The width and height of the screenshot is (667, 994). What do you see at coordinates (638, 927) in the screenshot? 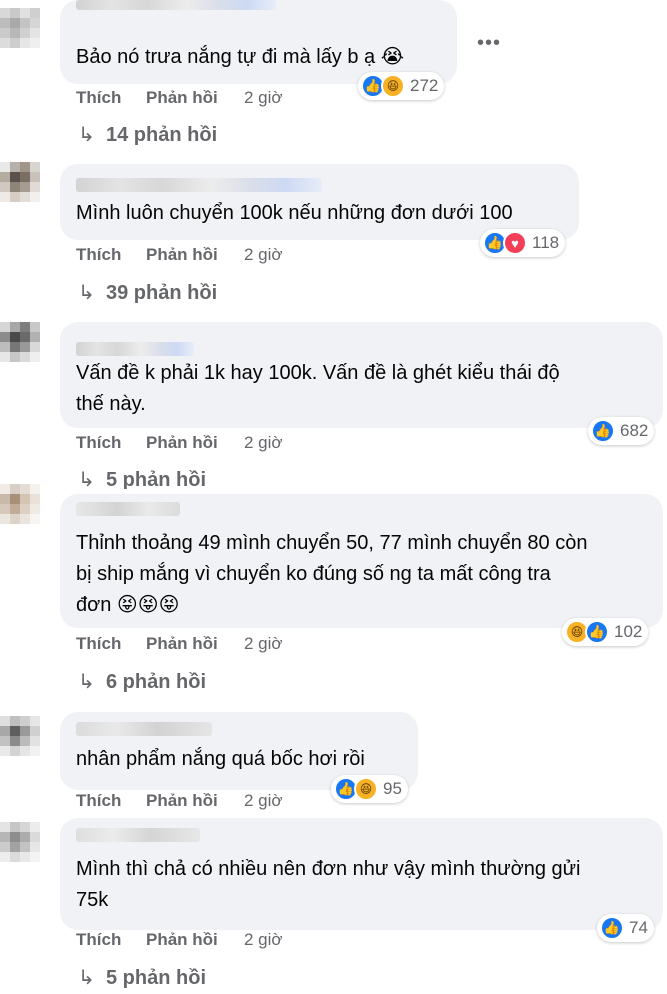
I see `reaction-count: 74` at bounding box center [638, 927].